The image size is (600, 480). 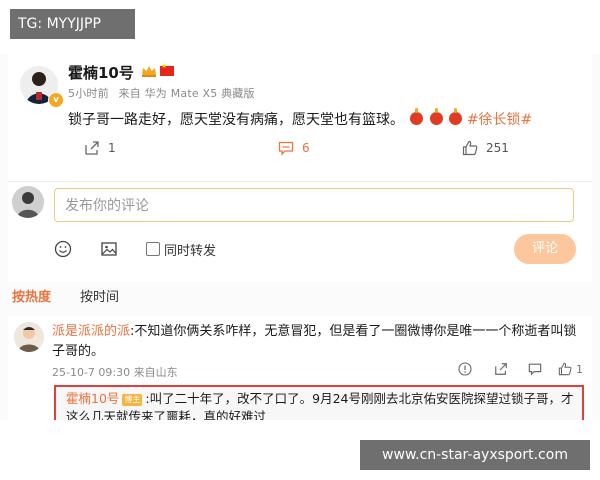 I want to click on commenter-avatar, so click(x=29, y=337).